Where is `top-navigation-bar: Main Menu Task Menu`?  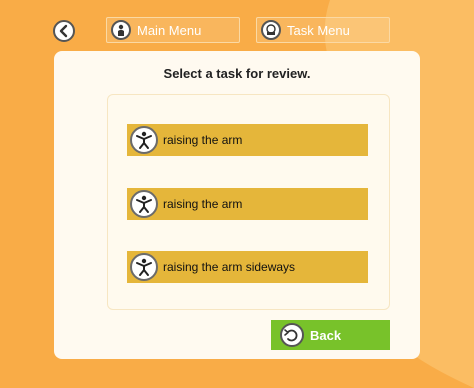 top-navigation-bar: Main Menu Task Menu is located at coordinates (237, 22).